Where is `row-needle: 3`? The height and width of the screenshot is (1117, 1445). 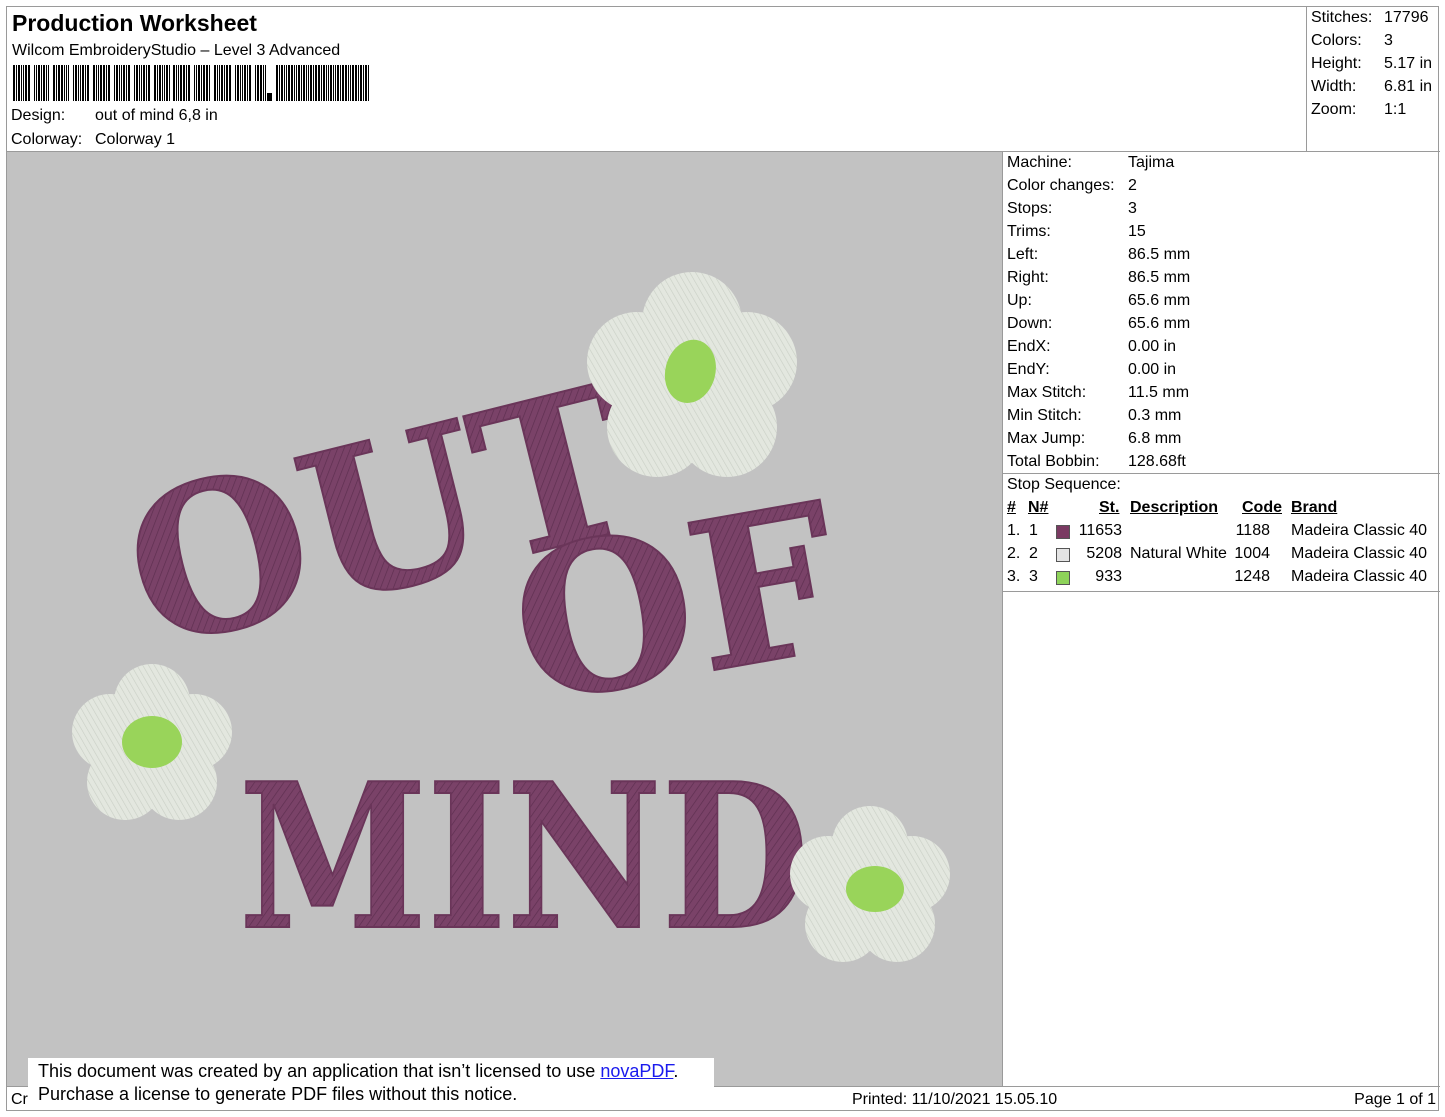
row-needle: 3 is located at coordinates (1033, 576).